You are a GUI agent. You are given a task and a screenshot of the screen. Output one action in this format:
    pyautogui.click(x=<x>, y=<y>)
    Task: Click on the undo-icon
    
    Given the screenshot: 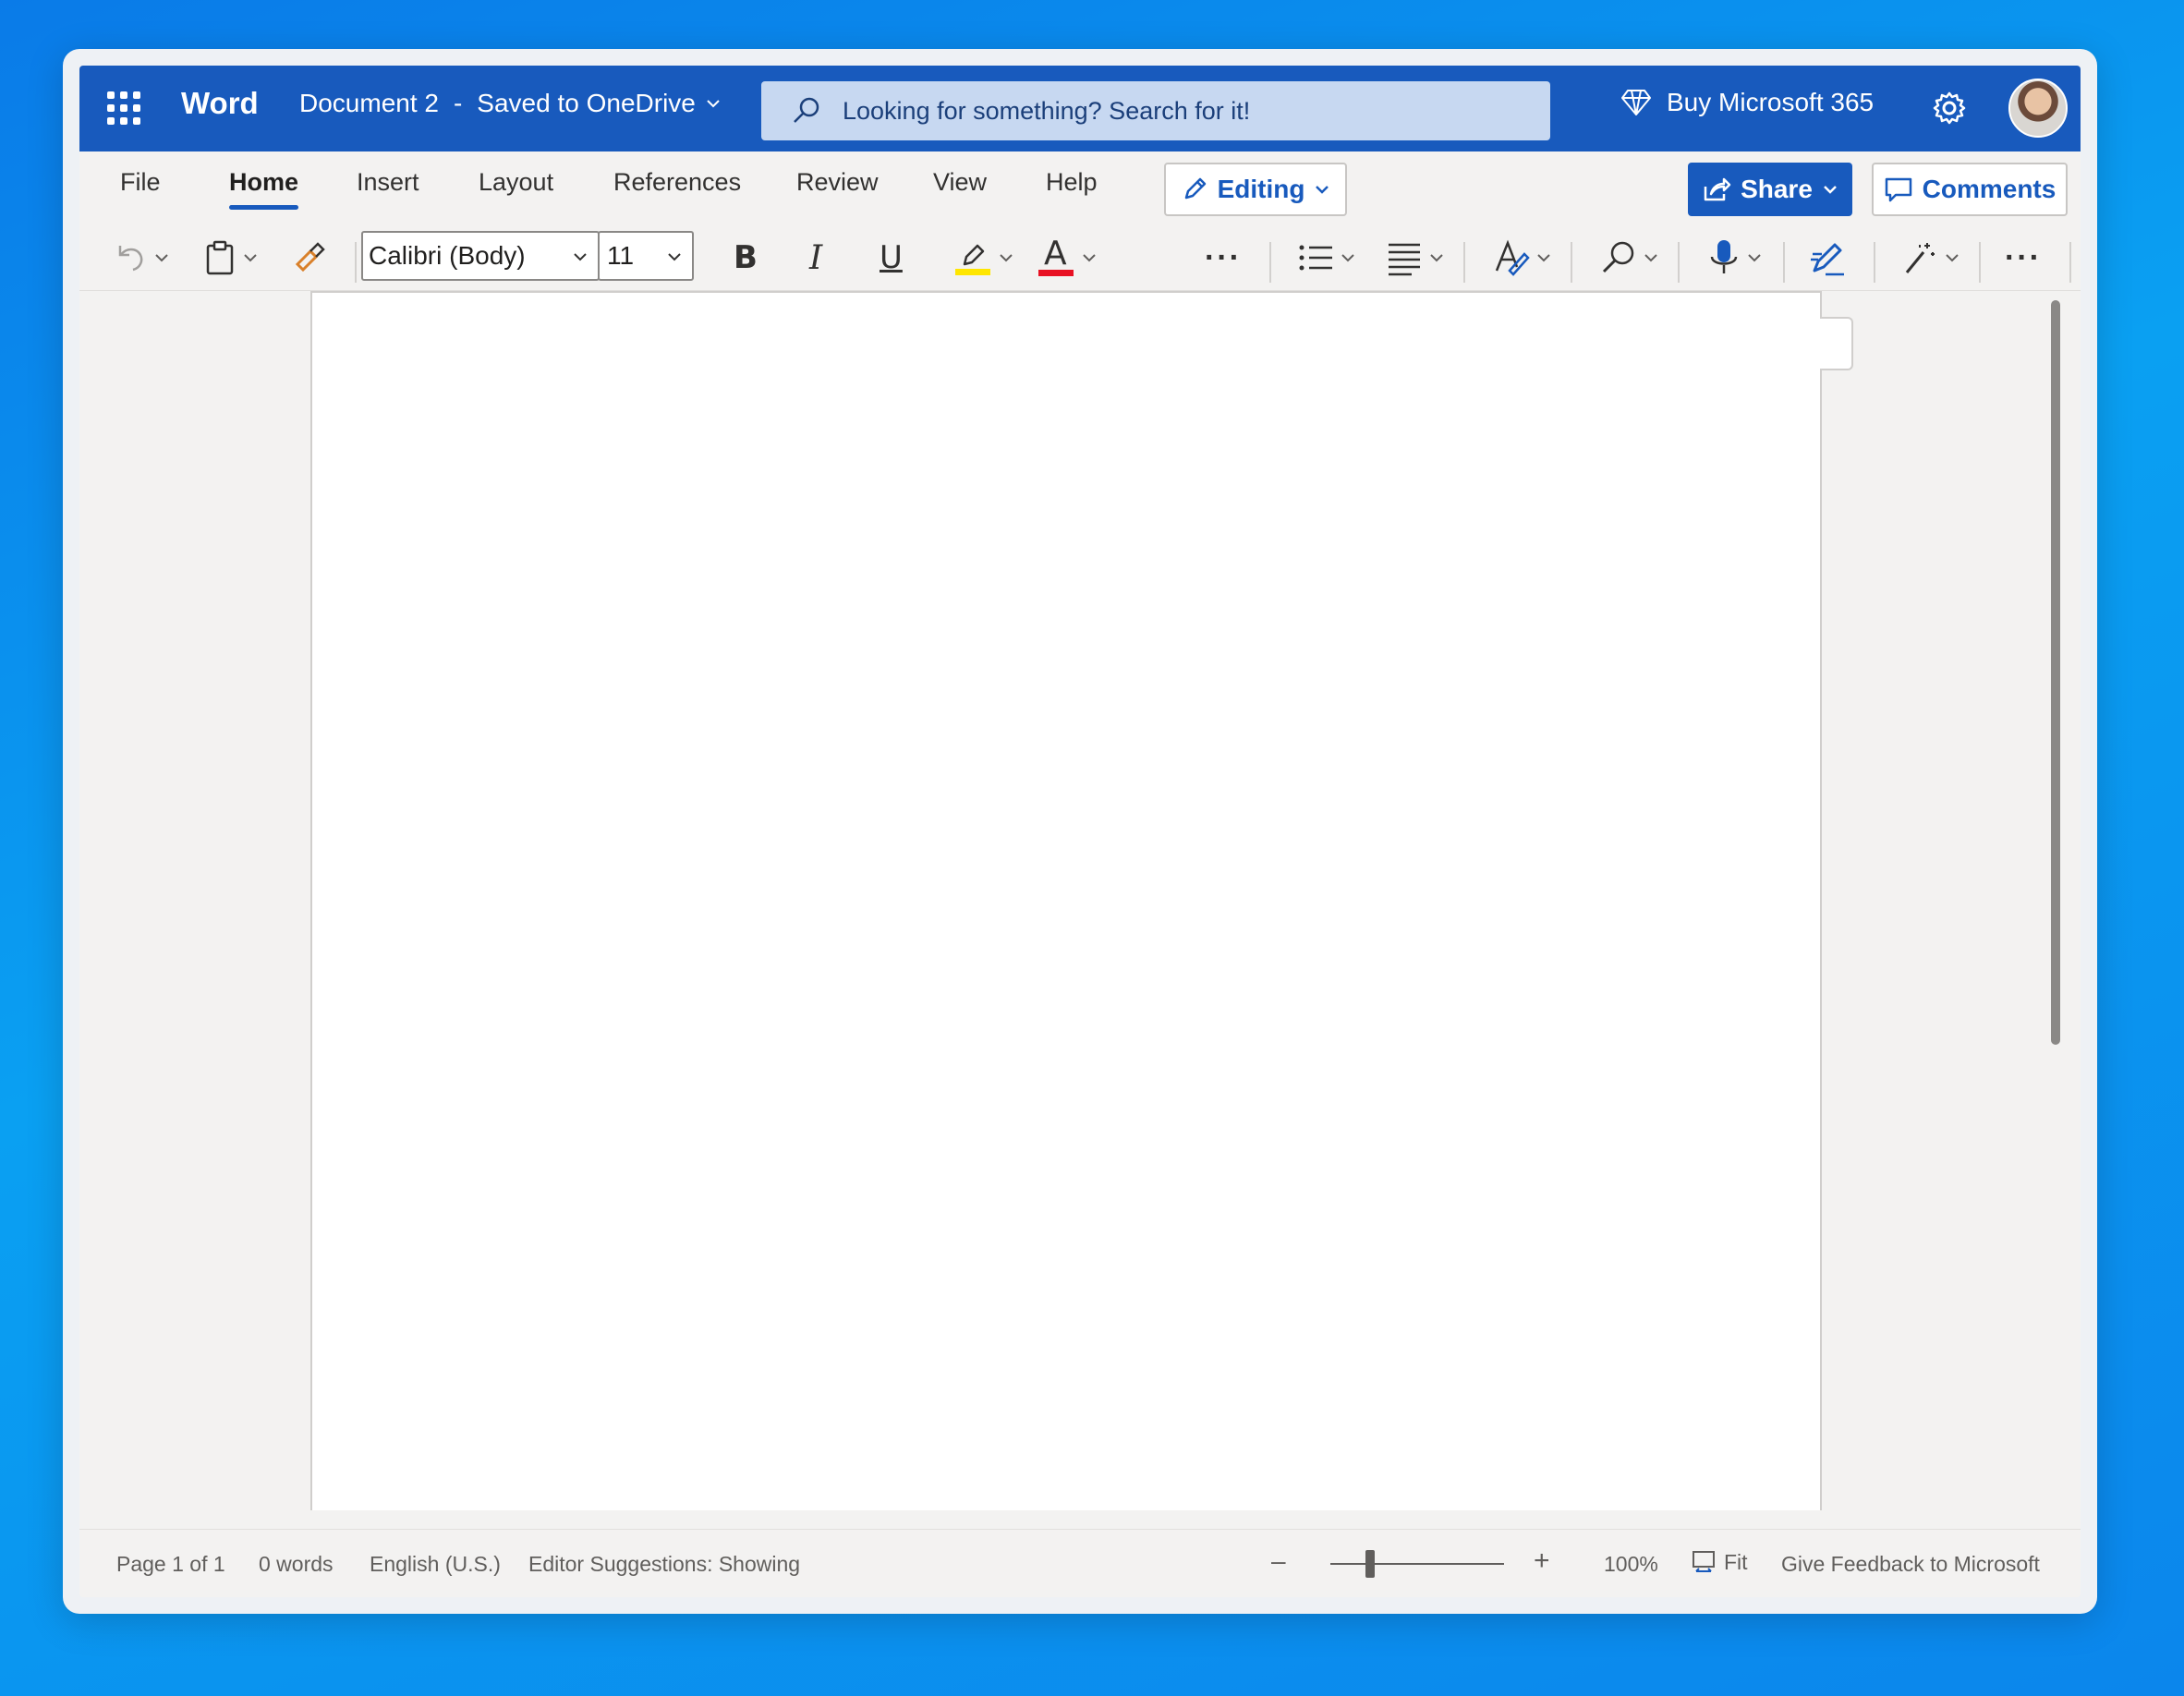 What is the action you would take?
    pyautogui.click(x=130, y=259)
    